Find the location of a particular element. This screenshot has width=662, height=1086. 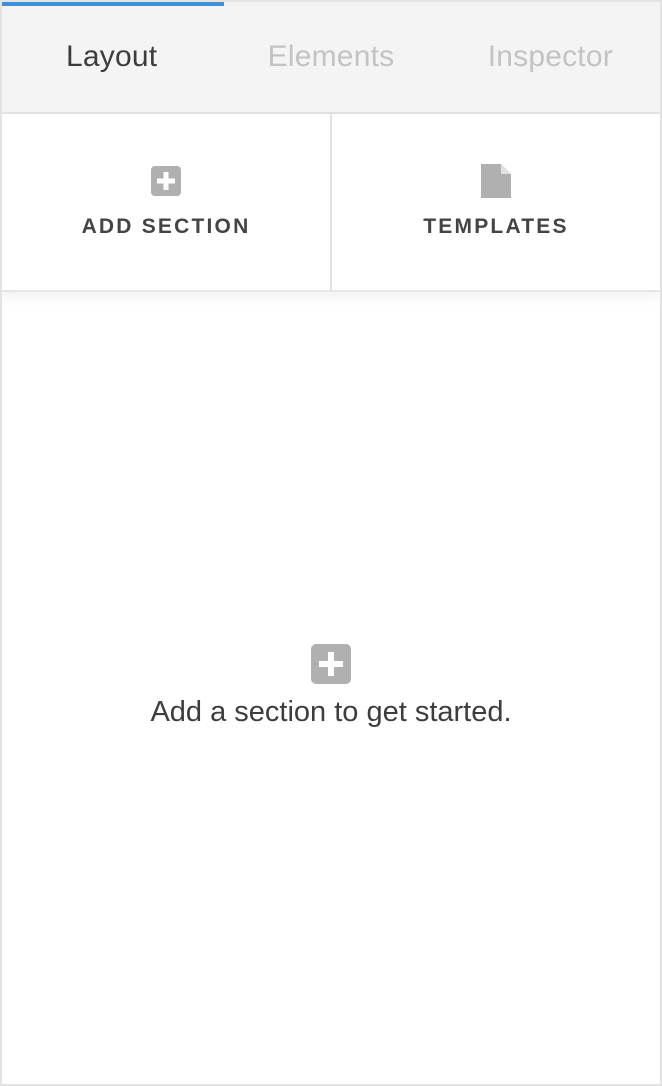

tab-elements: Elements is located at coordinates (330, 57).